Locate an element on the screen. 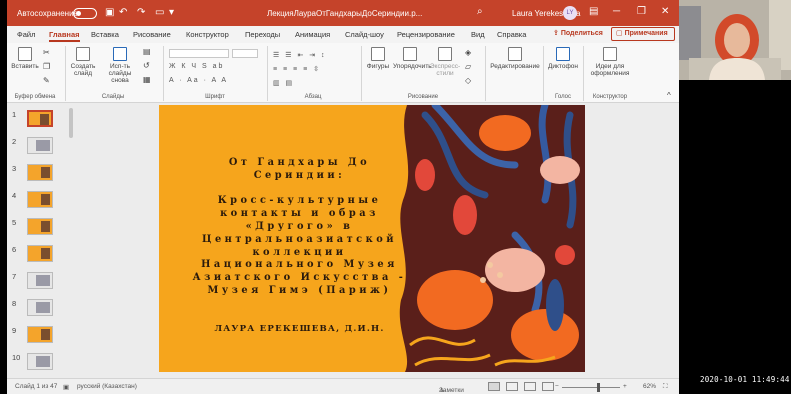 This screenshot has width=791, height=394. reading-view-button is located at coordinates (530, 386).